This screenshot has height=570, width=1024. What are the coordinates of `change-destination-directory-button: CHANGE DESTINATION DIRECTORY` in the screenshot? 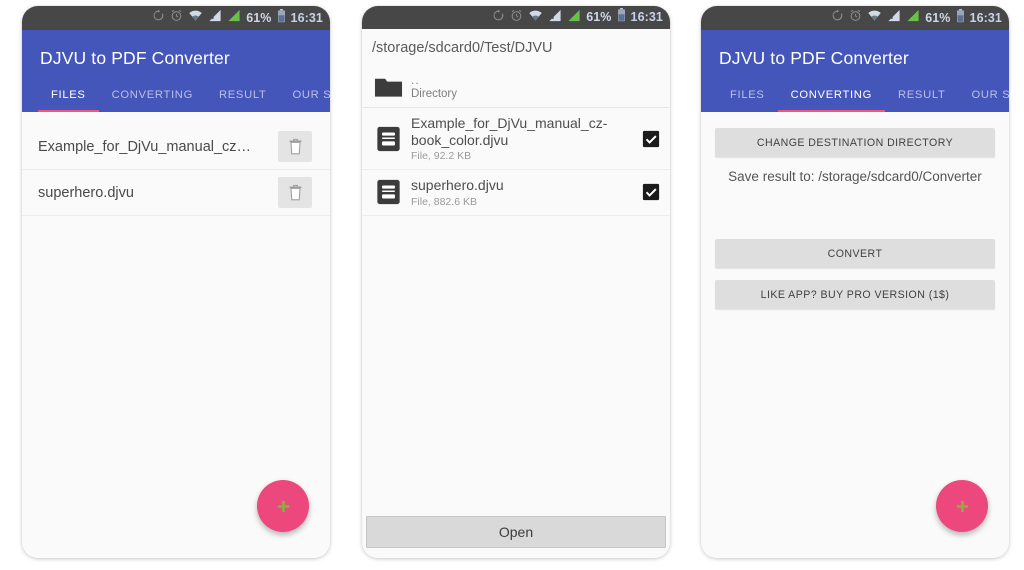 It's located at (855, 142).